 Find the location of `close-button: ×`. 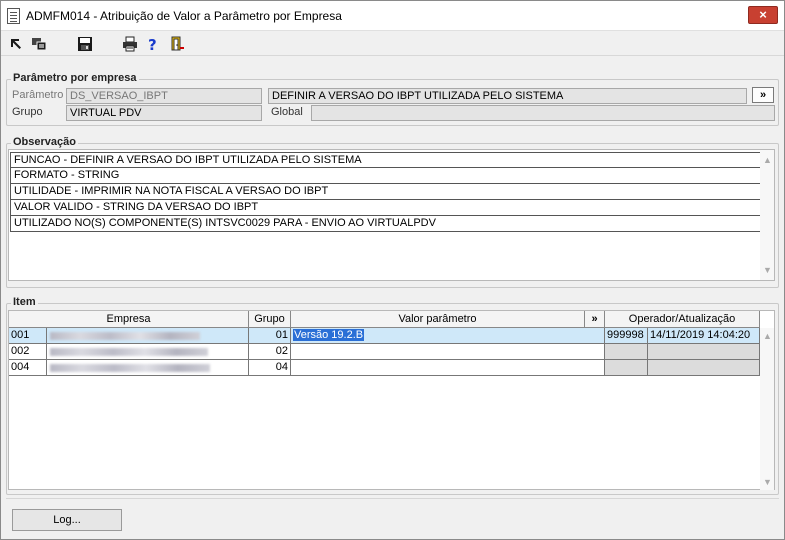

close-button: × is located at coordinates (763, 15).